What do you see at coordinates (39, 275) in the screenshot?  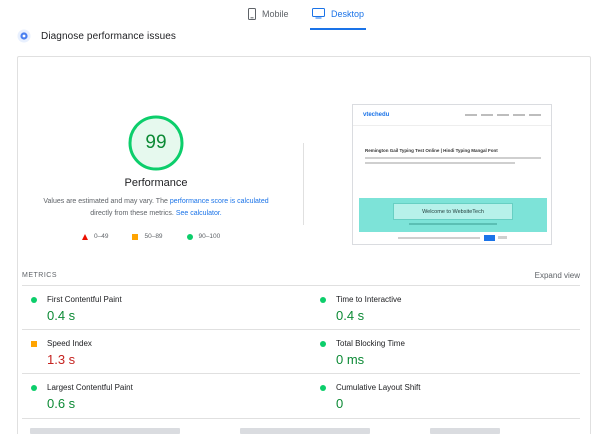 I see `metrics-heading: METRICS` at bounding box center [39, 275].